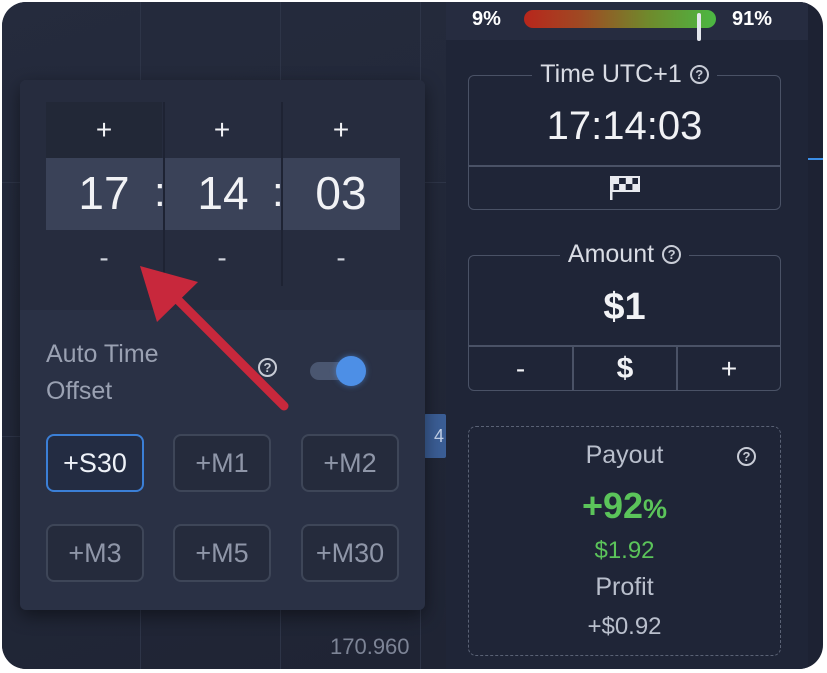 Image resolution: width=827 pixels, height=673 pixels. What do you see at coordinates (624, 166) in the screenshot?
I see `divider` at bounding box center [624, 166].